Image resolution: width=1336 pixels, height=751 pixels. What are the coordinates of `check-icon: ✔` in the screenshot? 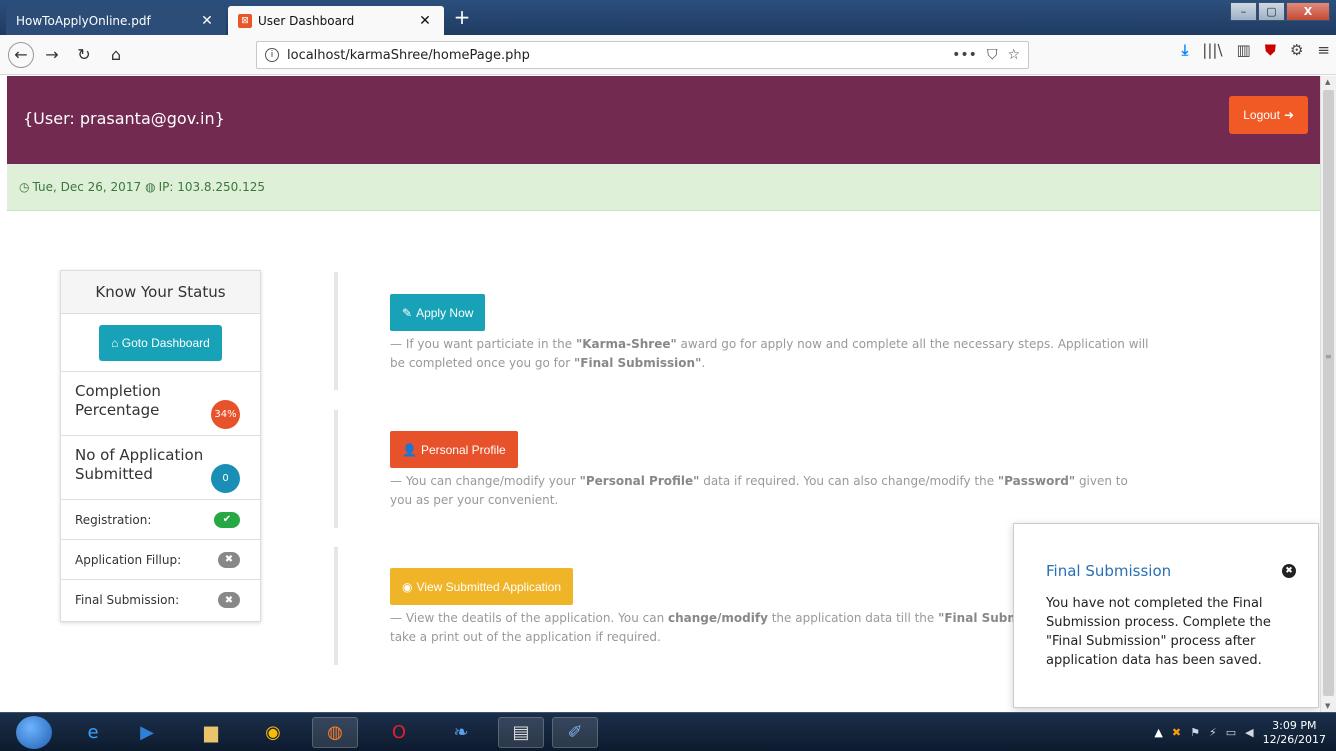 It's located at (227, 519).